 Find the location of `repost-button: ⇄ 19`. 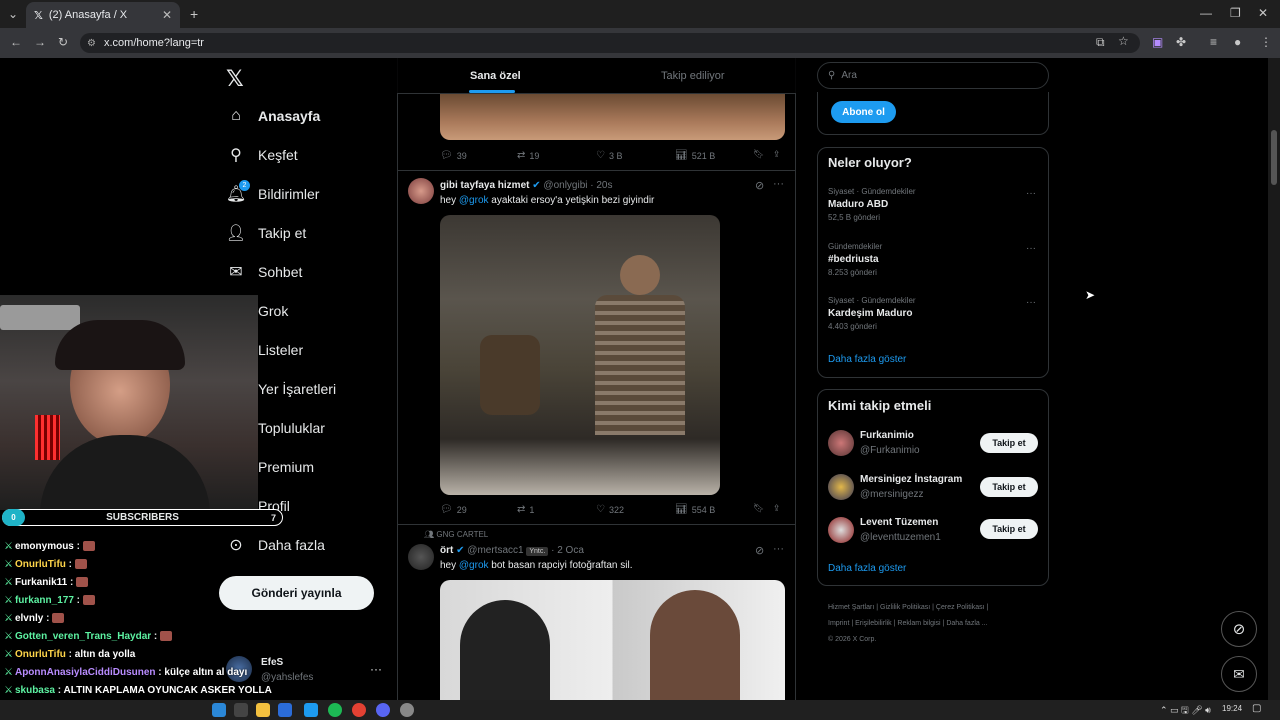

repost-button: ⇄ 19 is located at coordinates (528, 155).